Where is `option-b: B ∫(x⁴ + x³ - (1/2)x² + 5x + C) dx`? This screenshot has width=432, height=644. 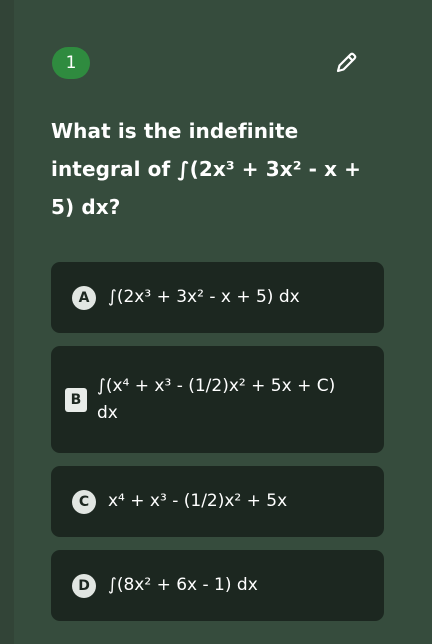 option-b: B ∫(x⁴ + x³ - (1/2)x² + 5x + C) dx is located at coordinates (217, 399).